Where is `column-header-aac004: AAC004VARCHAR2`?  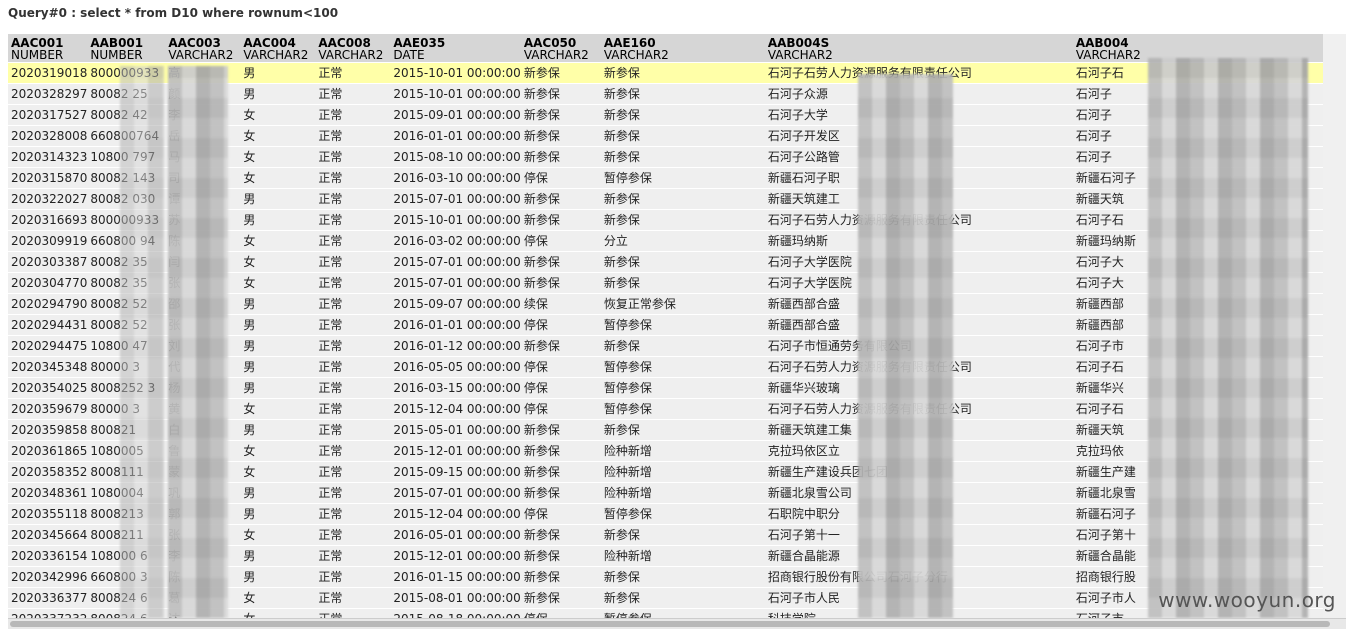
column-header-aac004: AAC004VARCHAR2 is located at coordinates (277, 48).